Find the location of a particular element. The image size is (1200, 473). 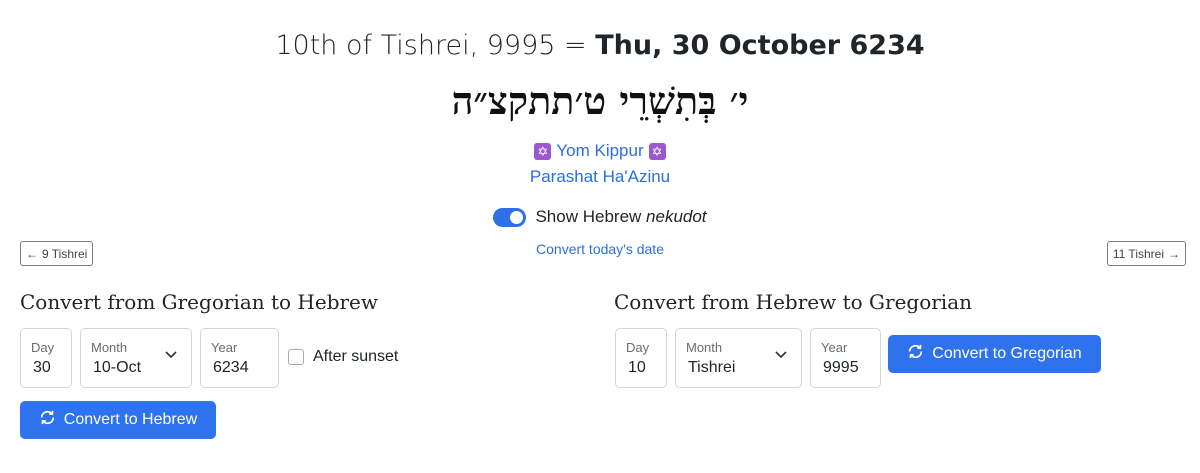

convert-to-gregorian-label: Convert to Gregorian is located at coordinates (1007, 353).